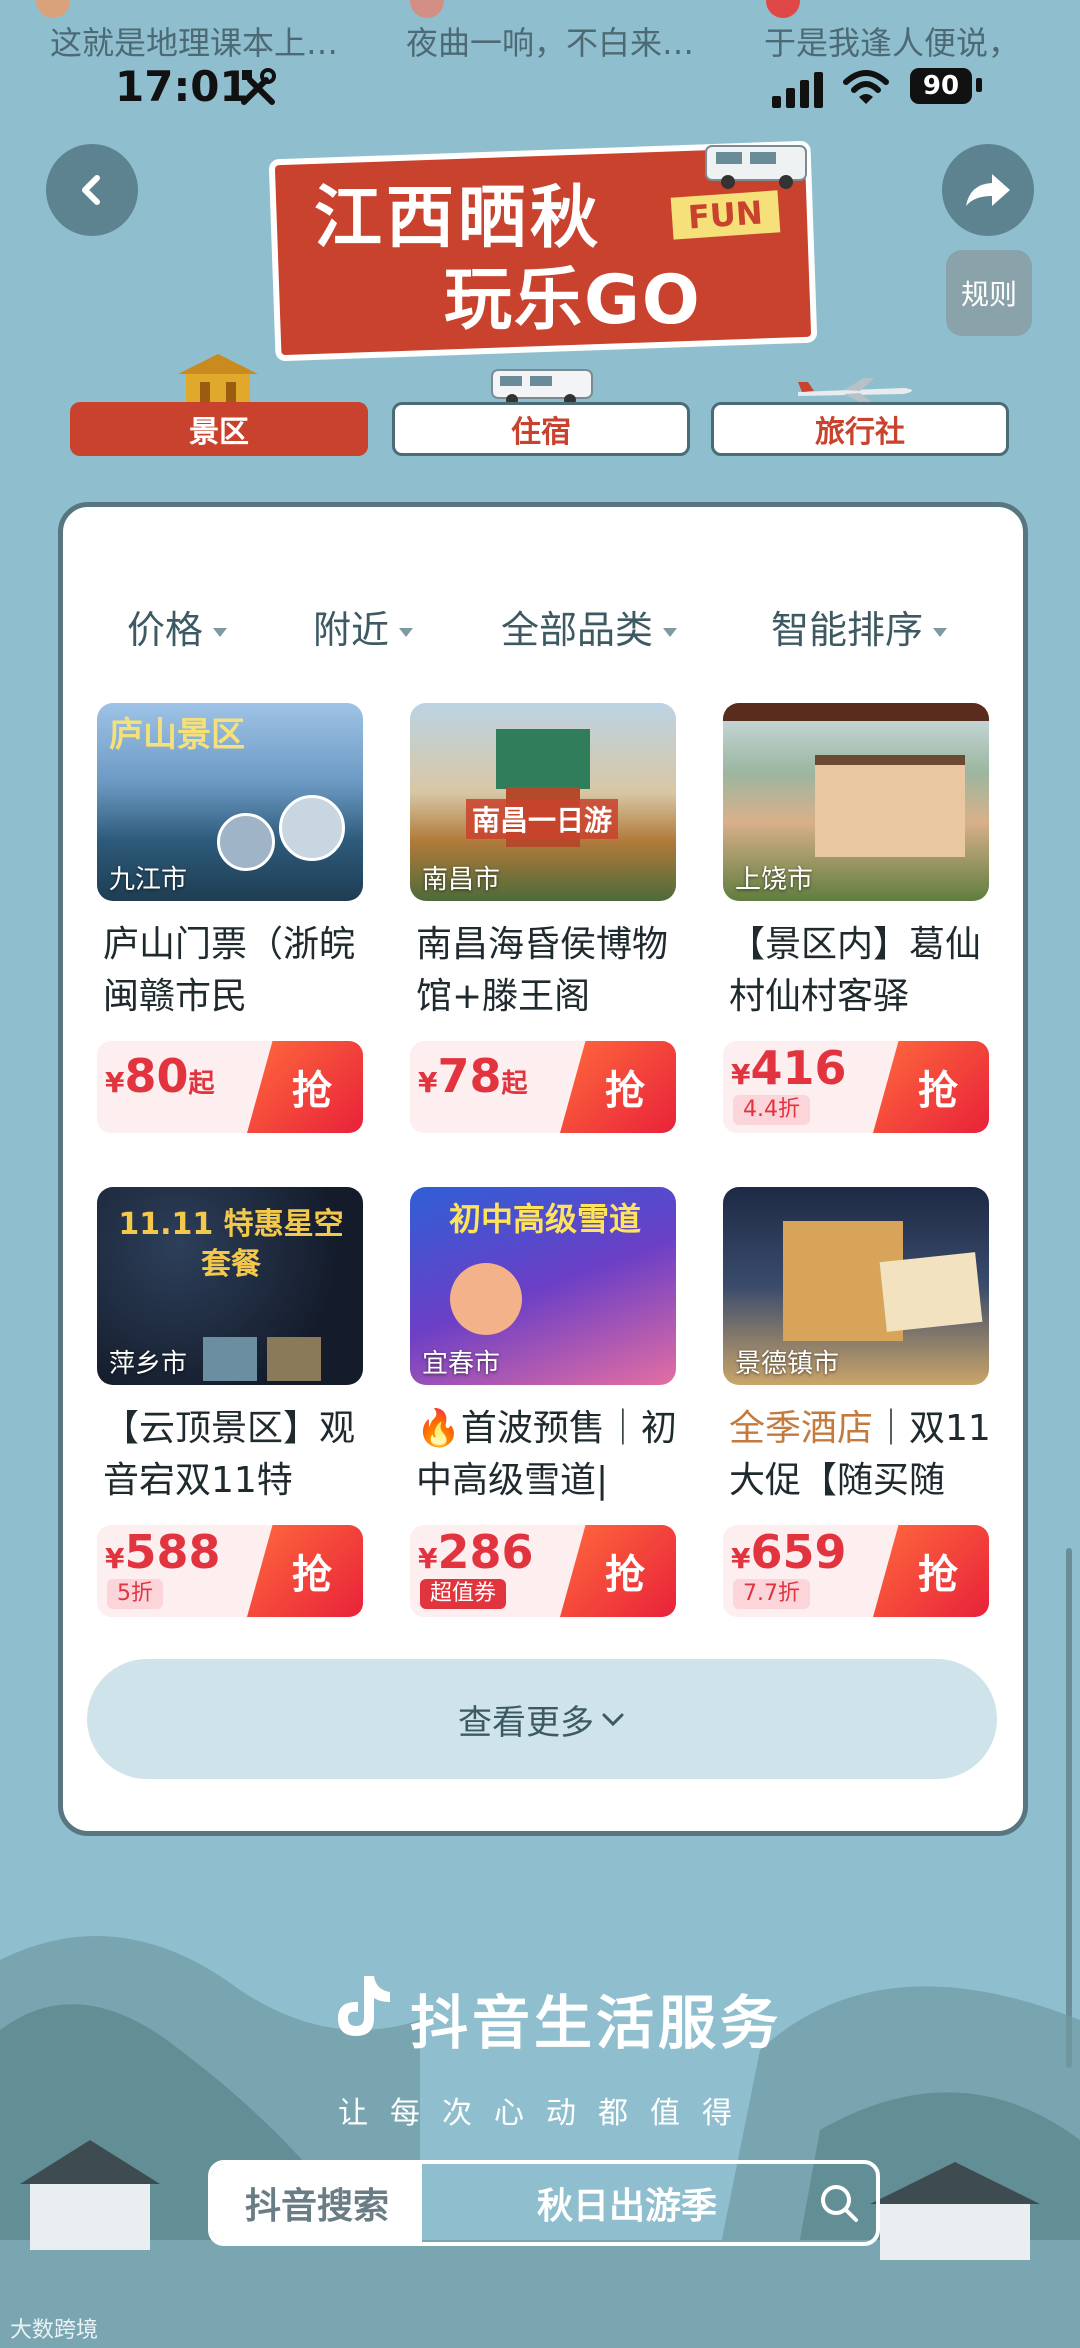  Describe the element at coordinates (231, 1244) in the screenshot. I see `image-caption: 11.11 特惠星空套餐` at that location.